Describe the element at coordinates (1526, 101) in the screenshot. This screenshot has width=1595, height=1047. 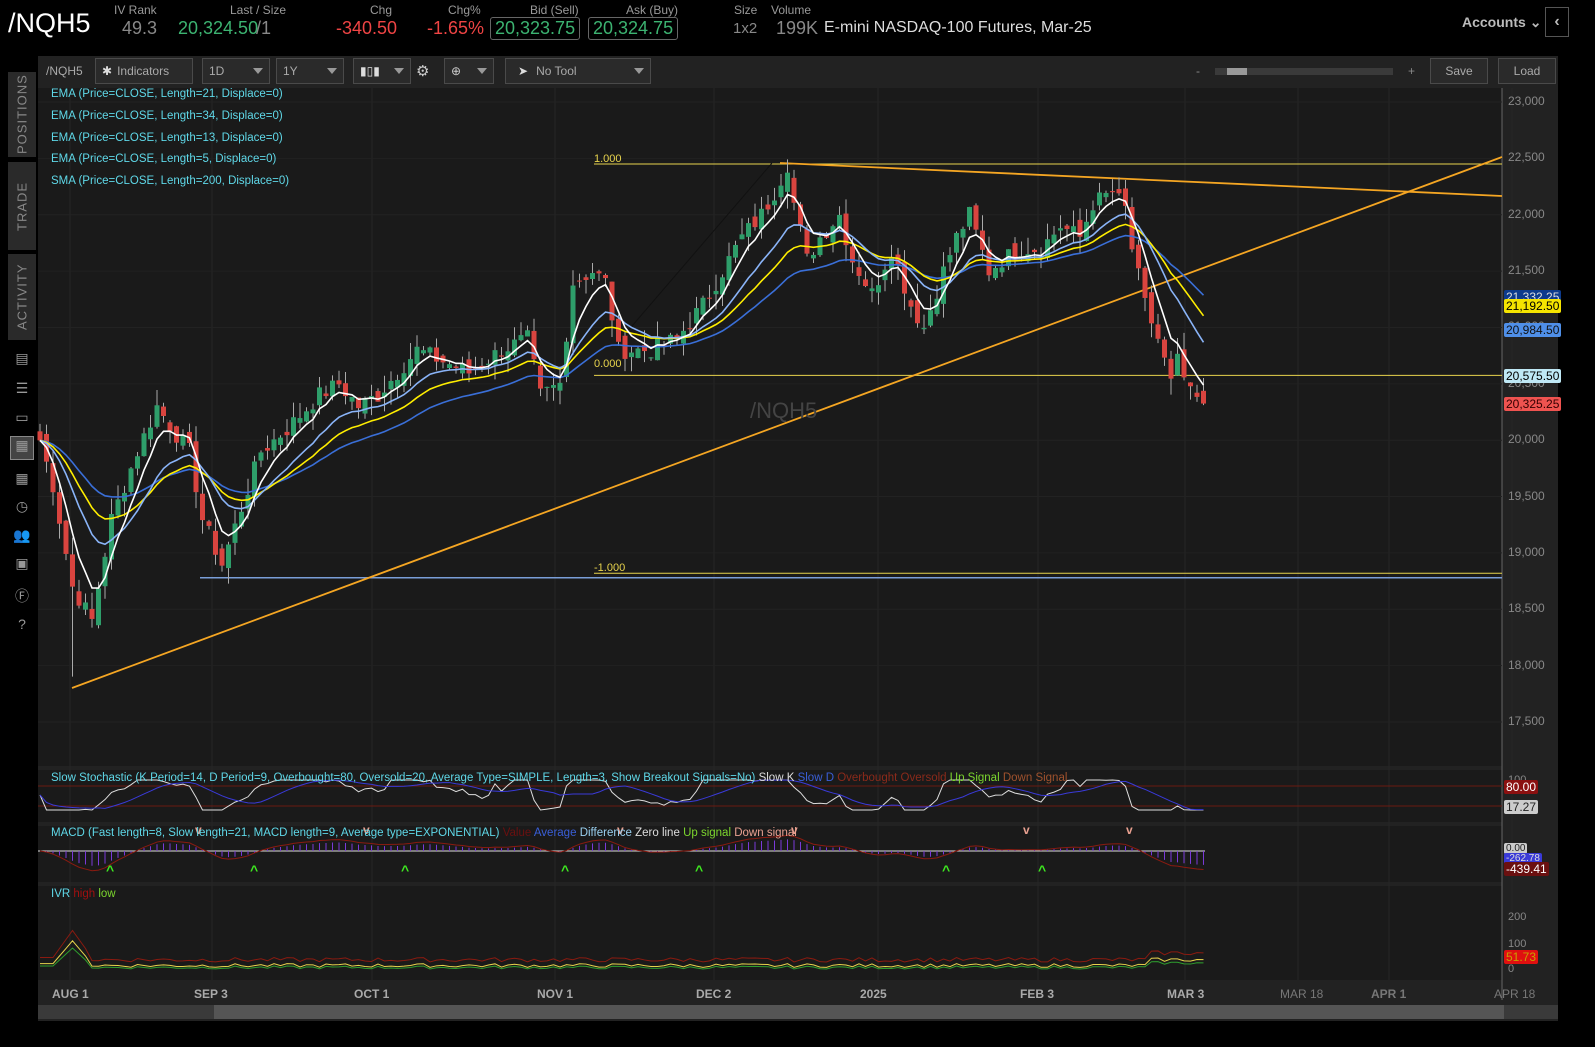
I see `y-tick-label: 23,000` at that location.